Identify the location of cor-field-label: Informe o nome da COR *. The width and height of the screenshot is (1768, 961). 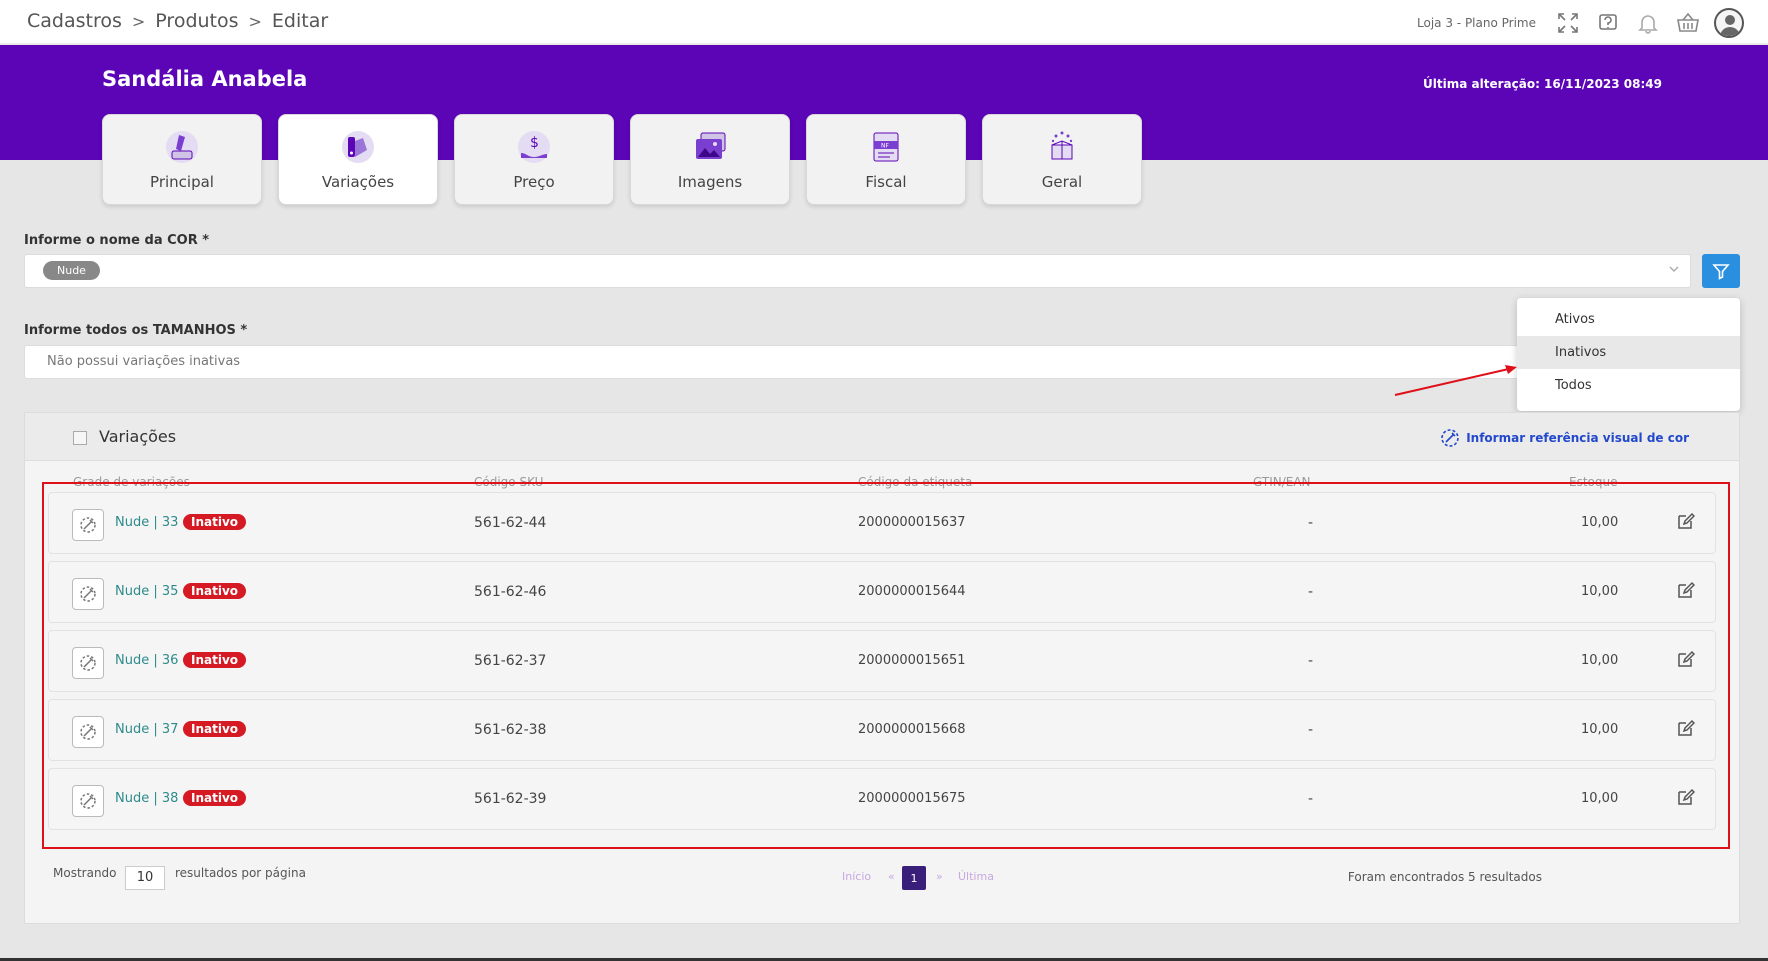
(117, 240).